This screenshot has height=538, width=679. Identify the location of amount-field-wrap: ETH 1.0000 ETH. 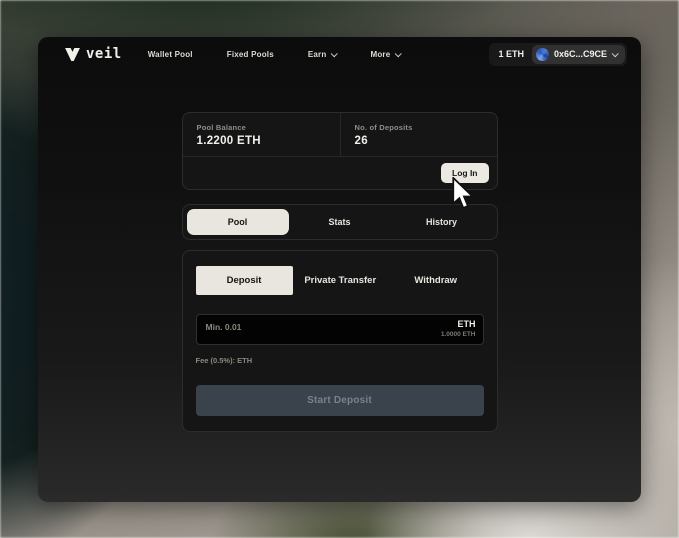
(339, 329).